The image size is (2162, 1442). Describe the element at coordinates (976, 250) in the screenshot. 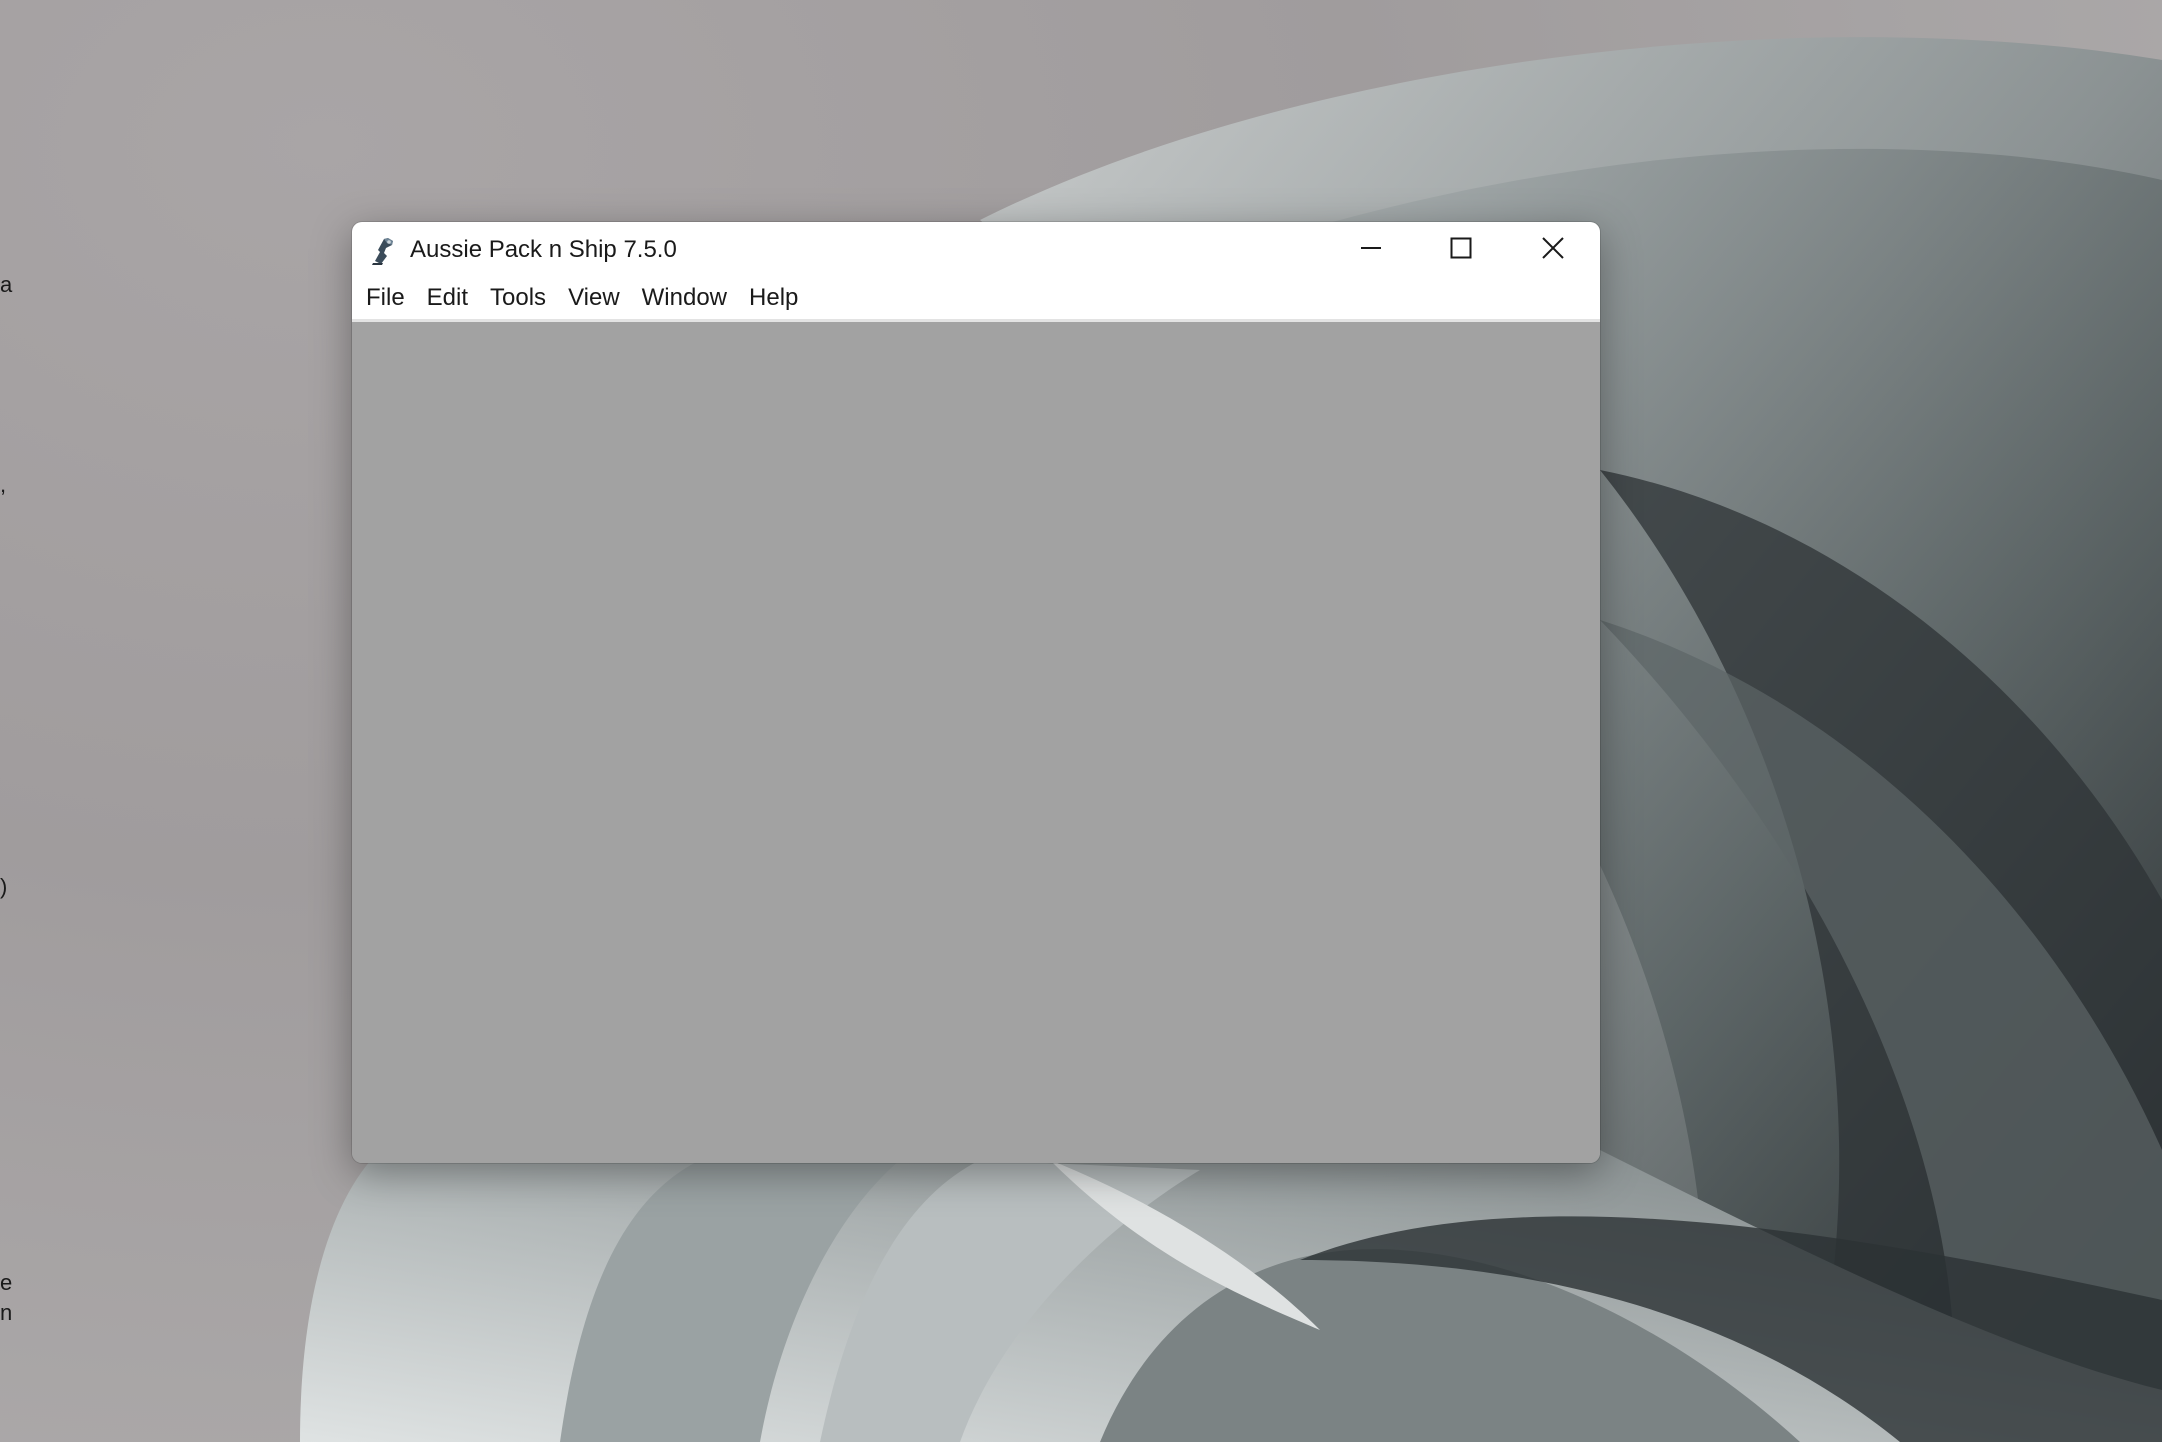

I see `title-bar: Aussie Pack n Ship 7.5.0` at that location.